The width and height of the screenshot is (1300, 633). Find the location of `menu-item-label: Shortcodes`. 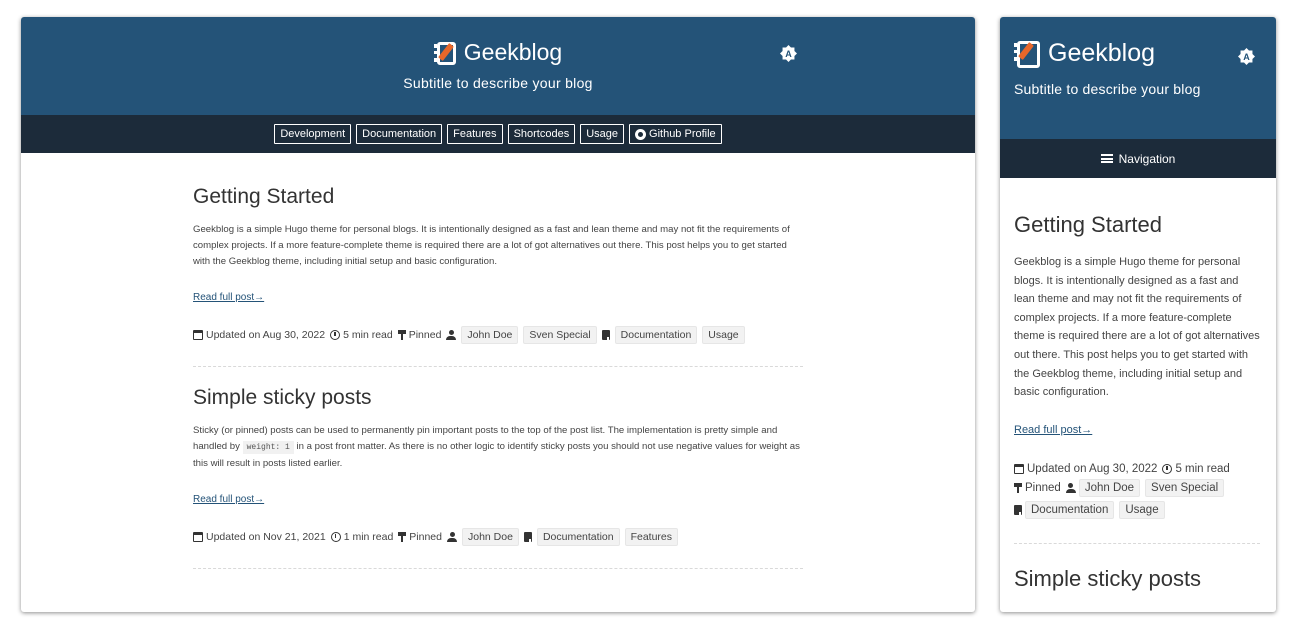

menu-item-label: Shortcodes is located at coordinates (541, 134).